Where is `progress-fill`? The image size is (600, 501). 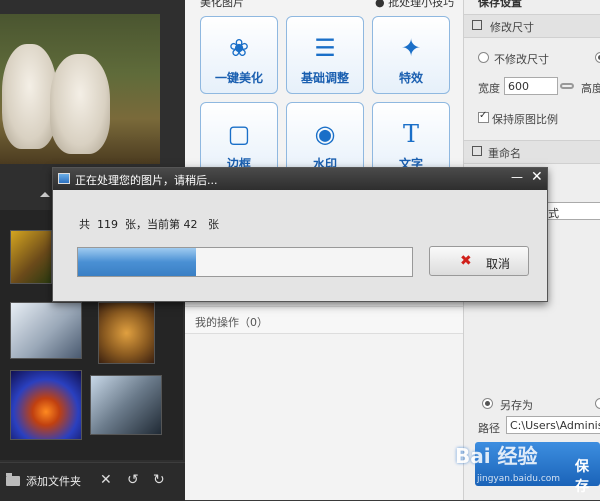 progress-fill is located at coordinates (137, 262).